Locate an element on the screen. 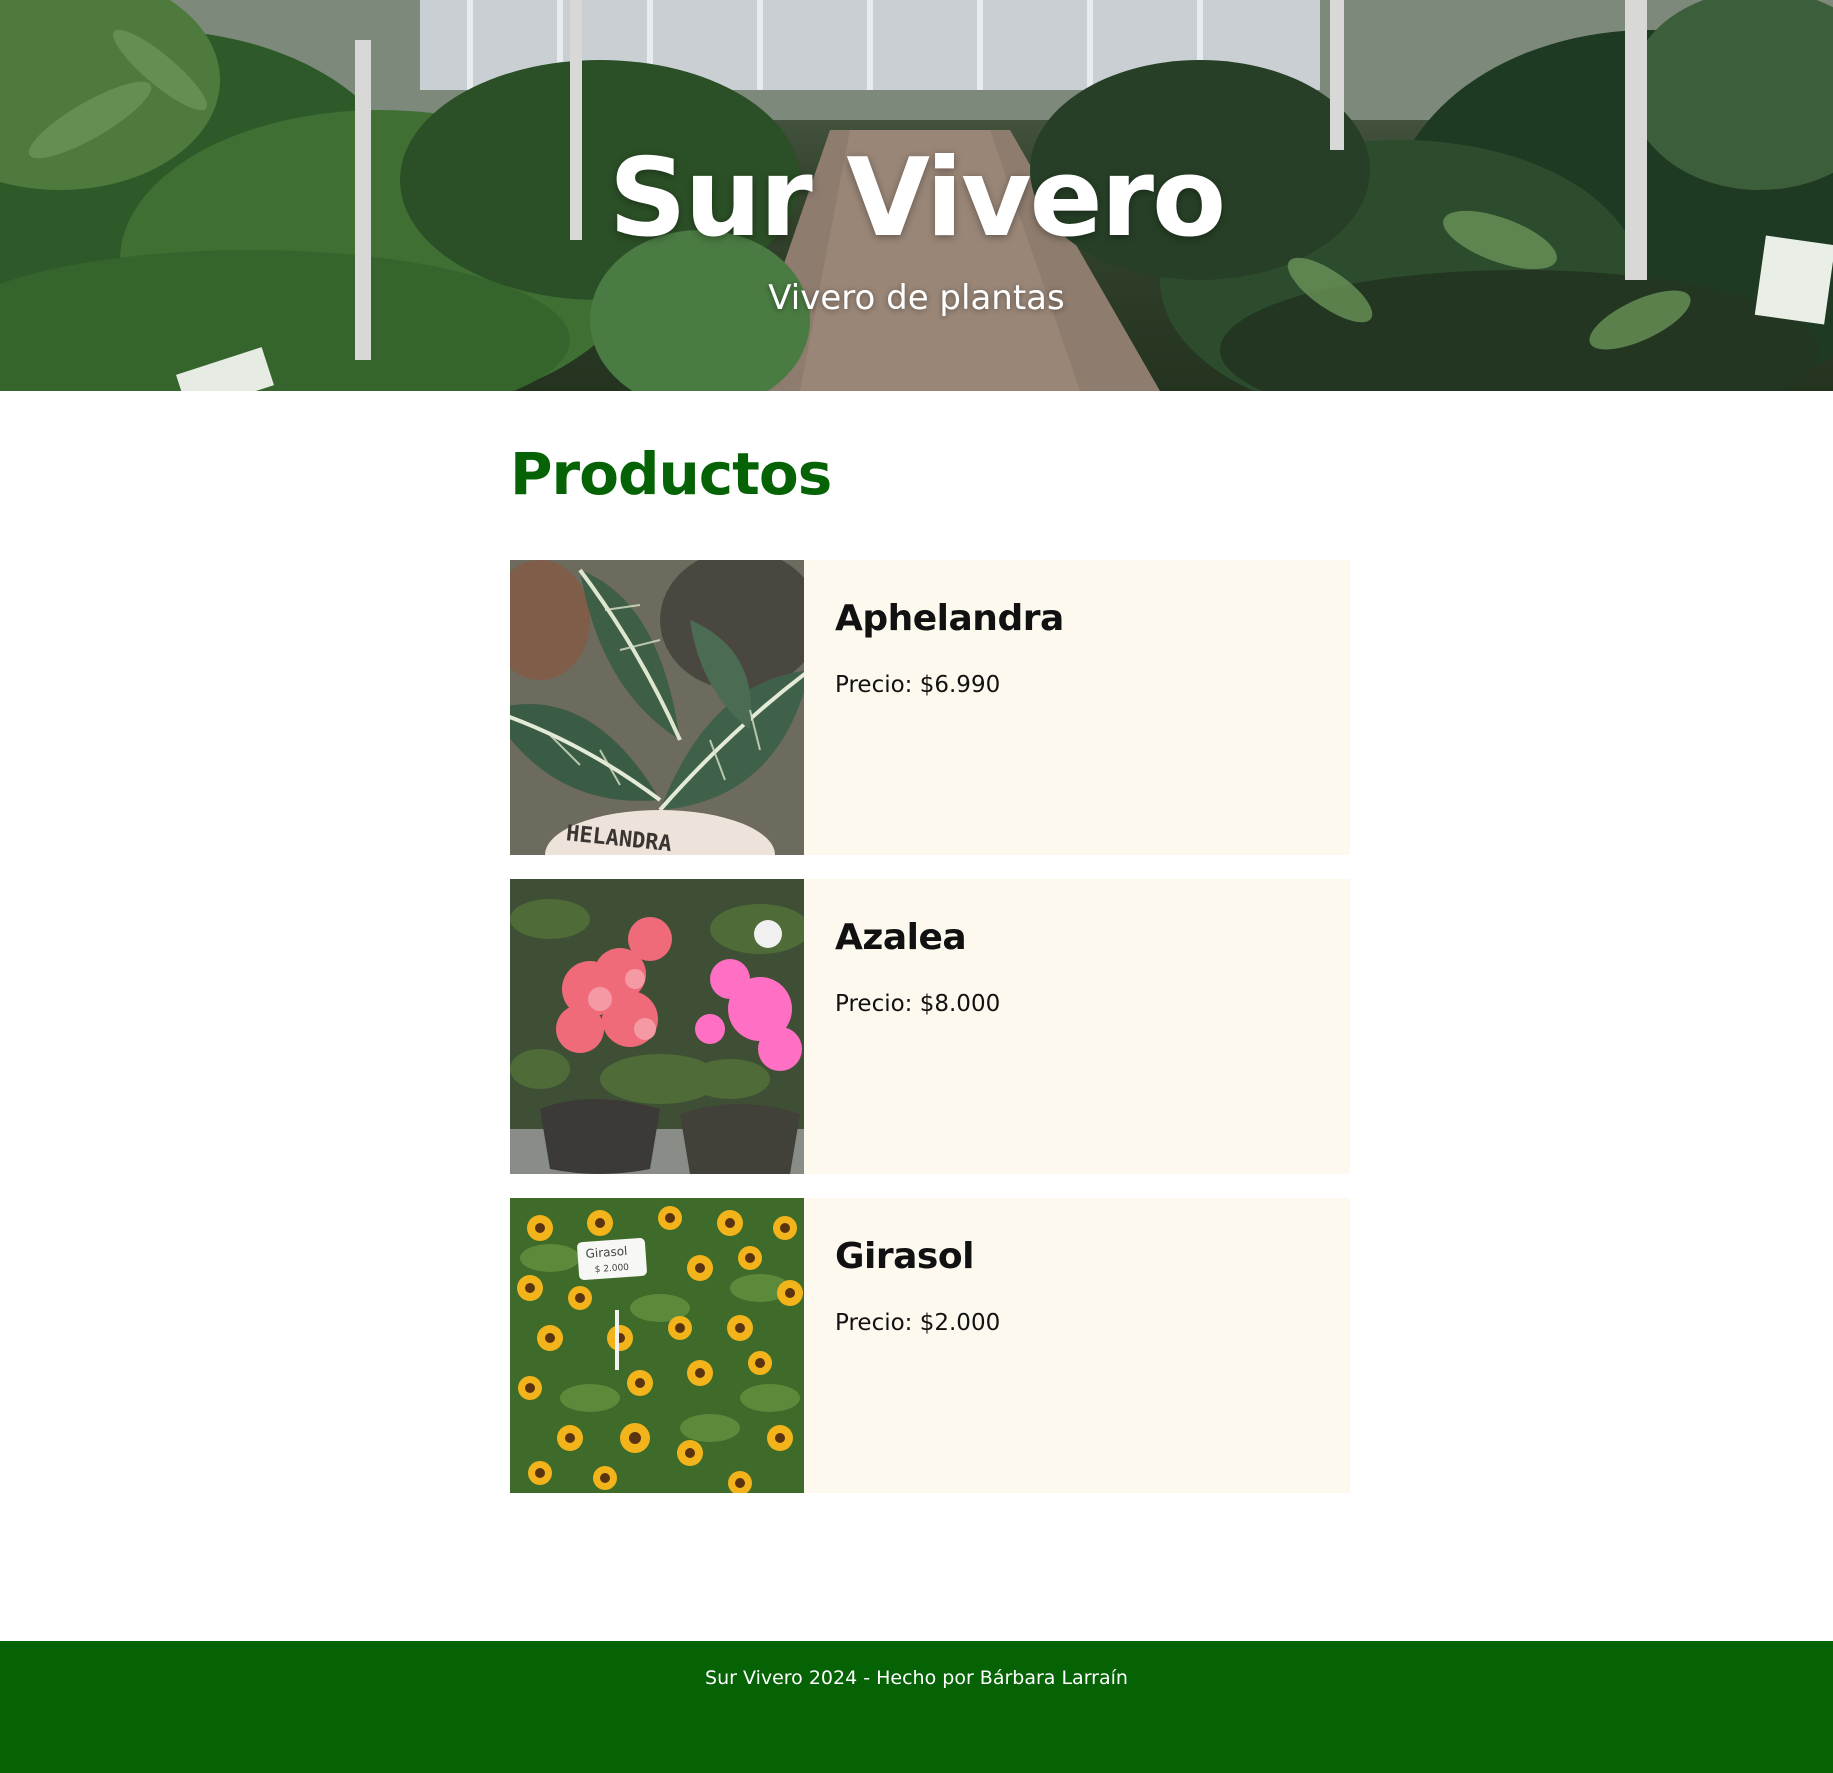 Image resolution: width=1833 pixels, height=1773 pixels. product-info: Girasol Precio: $2.000 is located at coordinates (902, 1345).